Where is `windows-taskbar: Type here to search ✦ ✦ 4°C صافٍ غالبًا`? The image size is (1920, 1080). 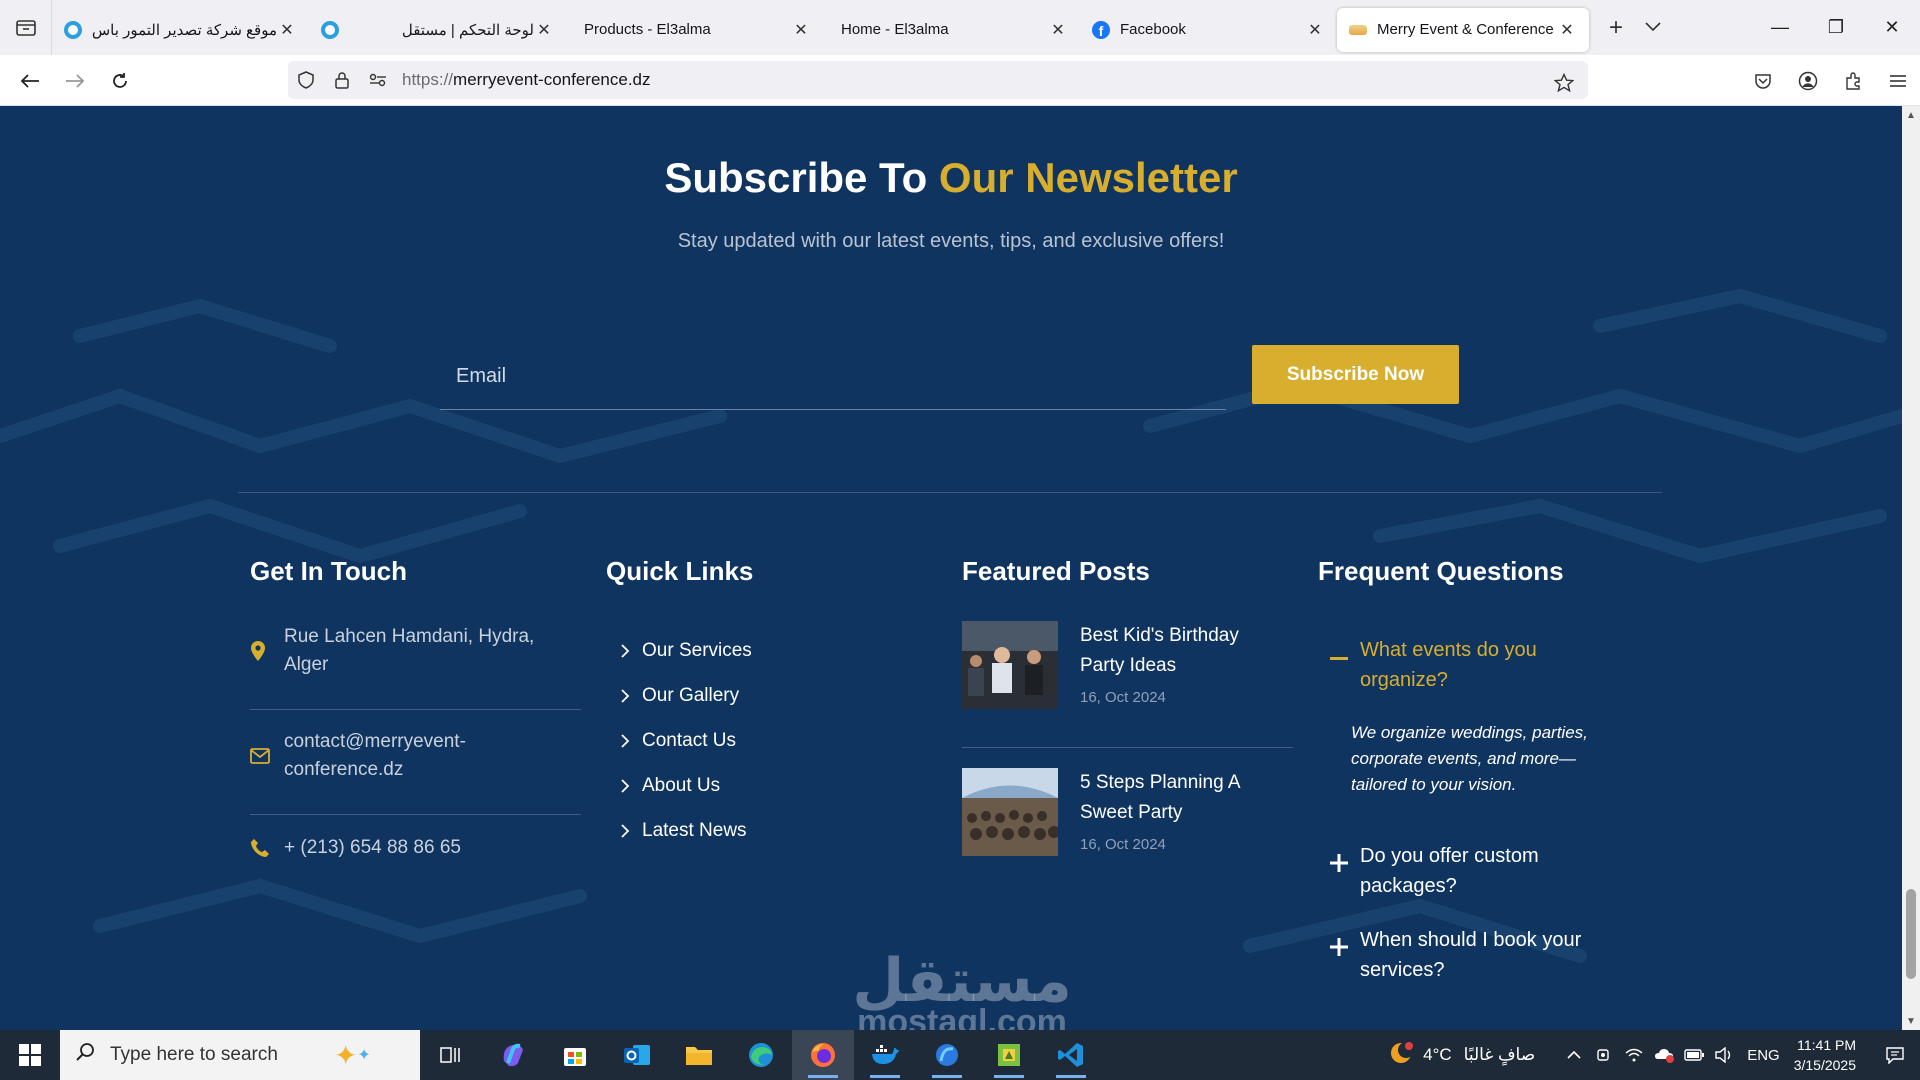 windows-taskbar: Type here to search ✦ ✦ 4°C صافٍ غالبًا is located at coordinates (960, 1055).